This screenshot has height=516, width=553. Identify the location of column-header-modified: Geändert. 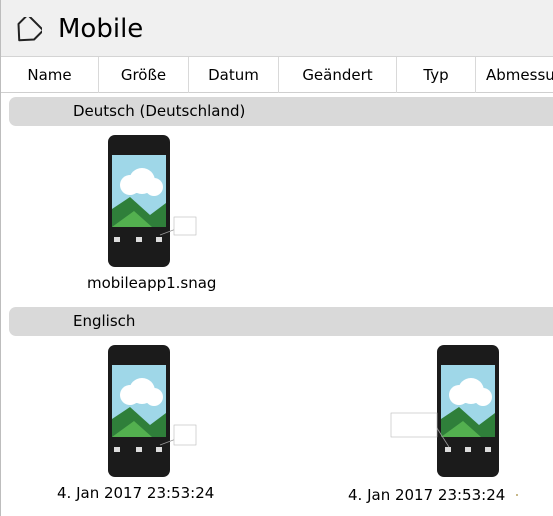
(338, 75).